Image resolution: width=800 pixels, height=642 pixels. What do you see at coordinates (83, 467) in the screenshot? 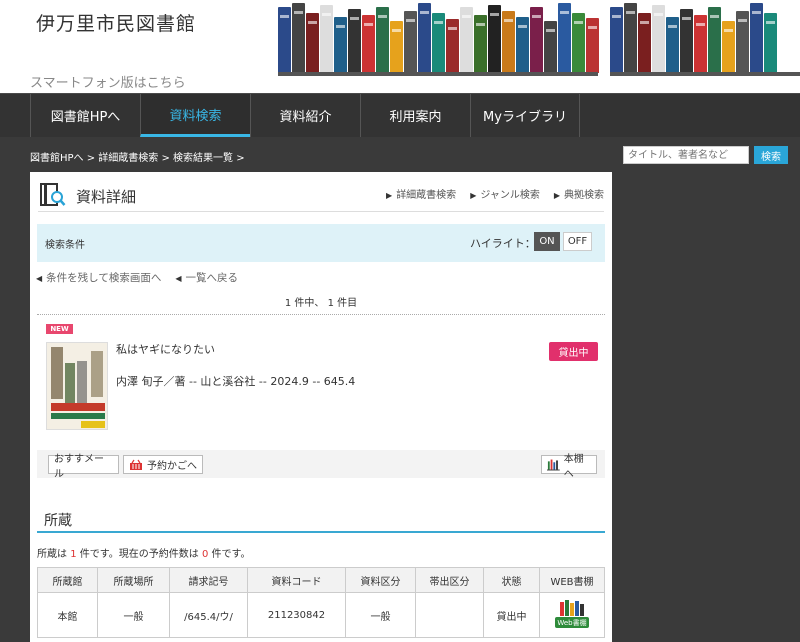
I see `recommend-mail-button: おすすメール` at bounding box center [83, 467].